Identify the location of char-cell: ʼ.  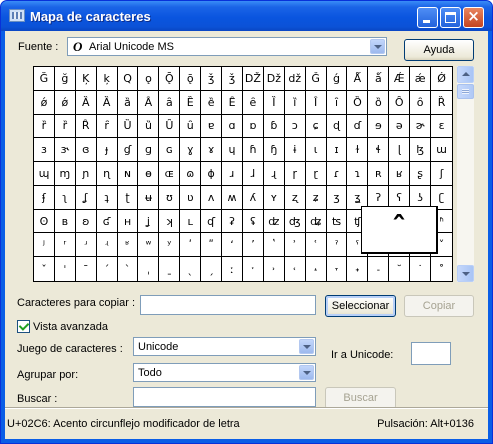
(253, 245).